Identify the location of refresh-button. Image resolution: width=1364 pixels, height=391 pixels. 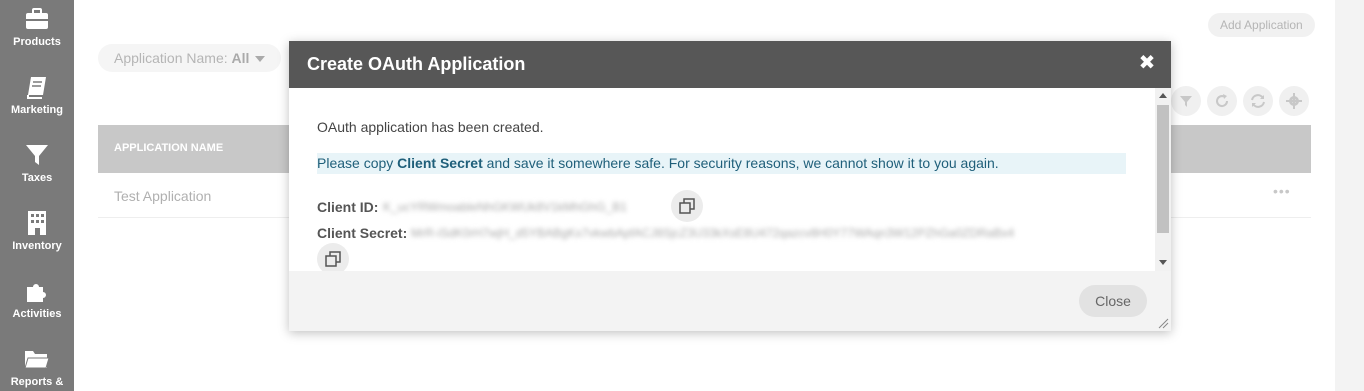
(1222, 101).